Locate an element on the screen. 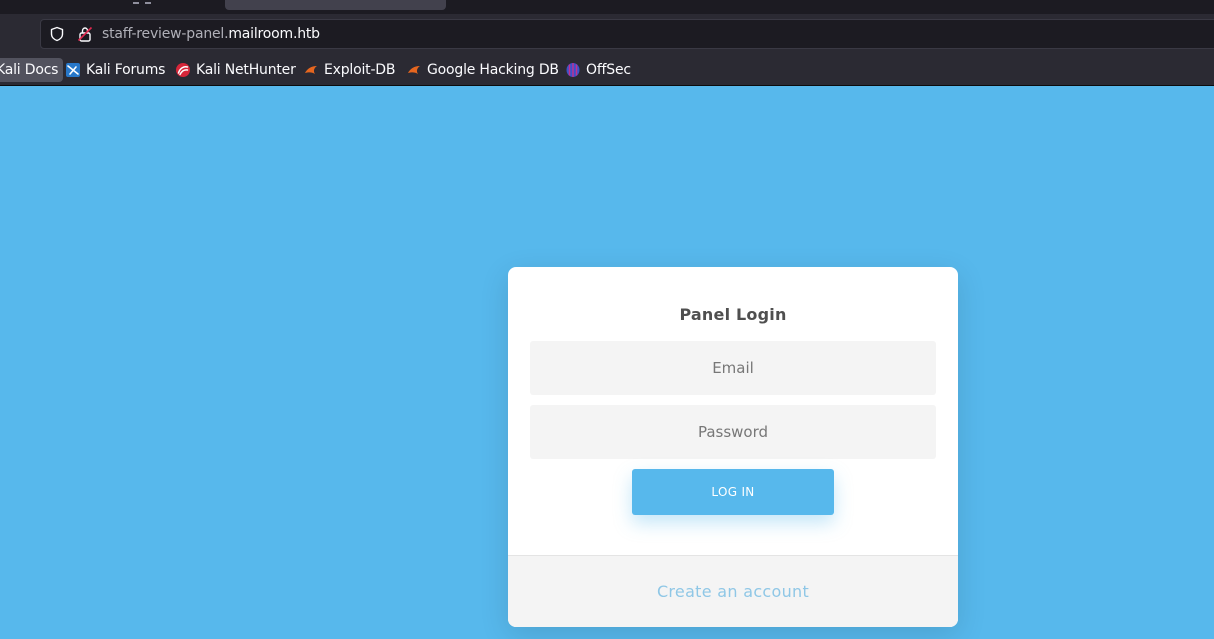 This screenshot has width=1214, height=639. bookmark-label: Kali Docs is located at coordinates (29, 70).